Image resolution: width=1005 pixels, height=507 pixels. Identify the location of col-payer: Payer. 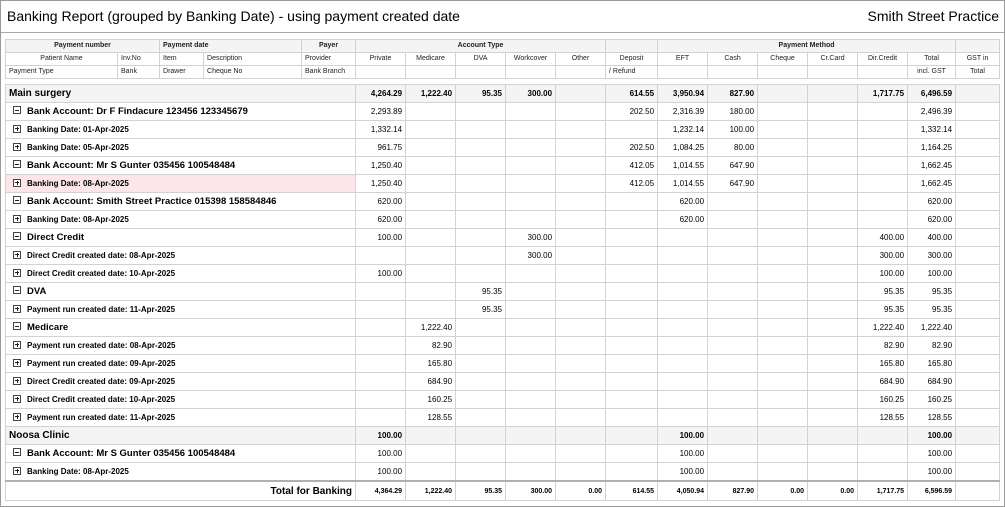
(329, 46).